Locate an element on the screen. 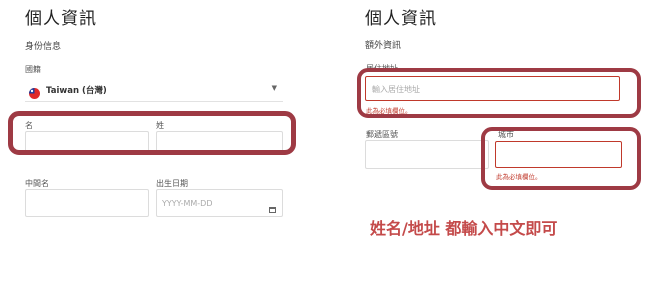 The image size is (659, 295). last-name-input is located at coordinates (219, 143).